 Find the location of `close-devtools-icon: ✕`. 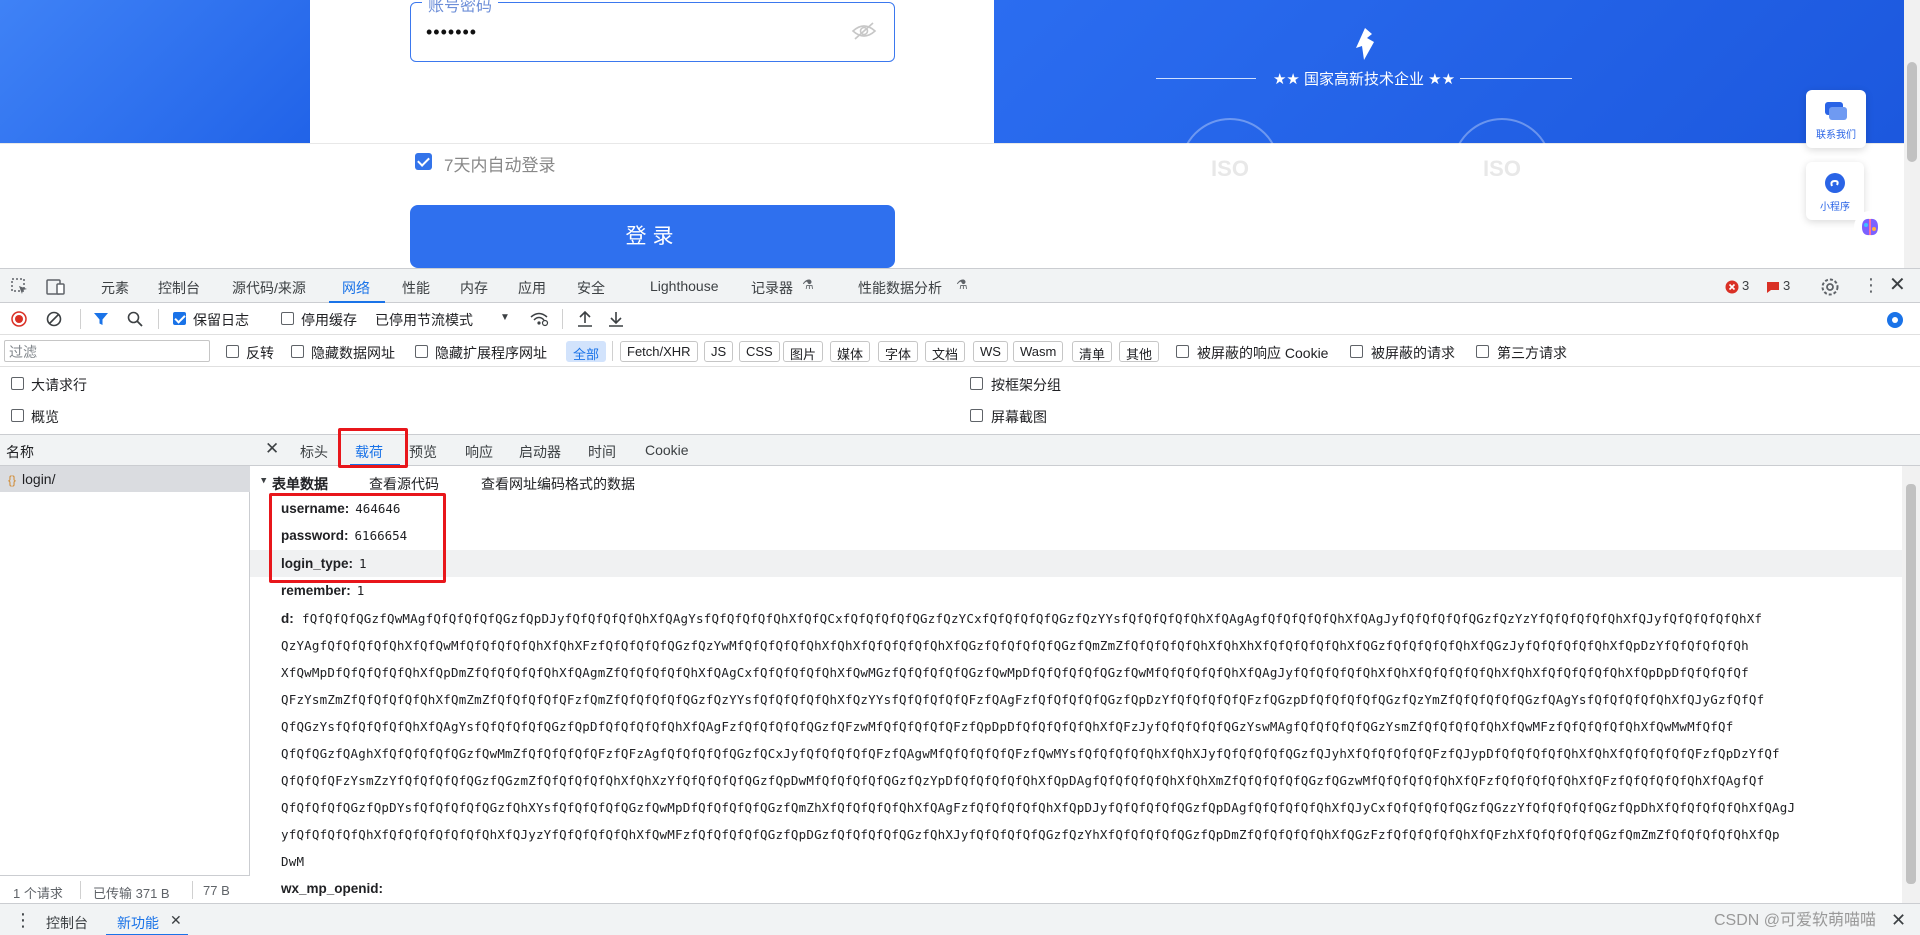

close-devtools-icon: ✕ is located at coordinates (1897, 285).